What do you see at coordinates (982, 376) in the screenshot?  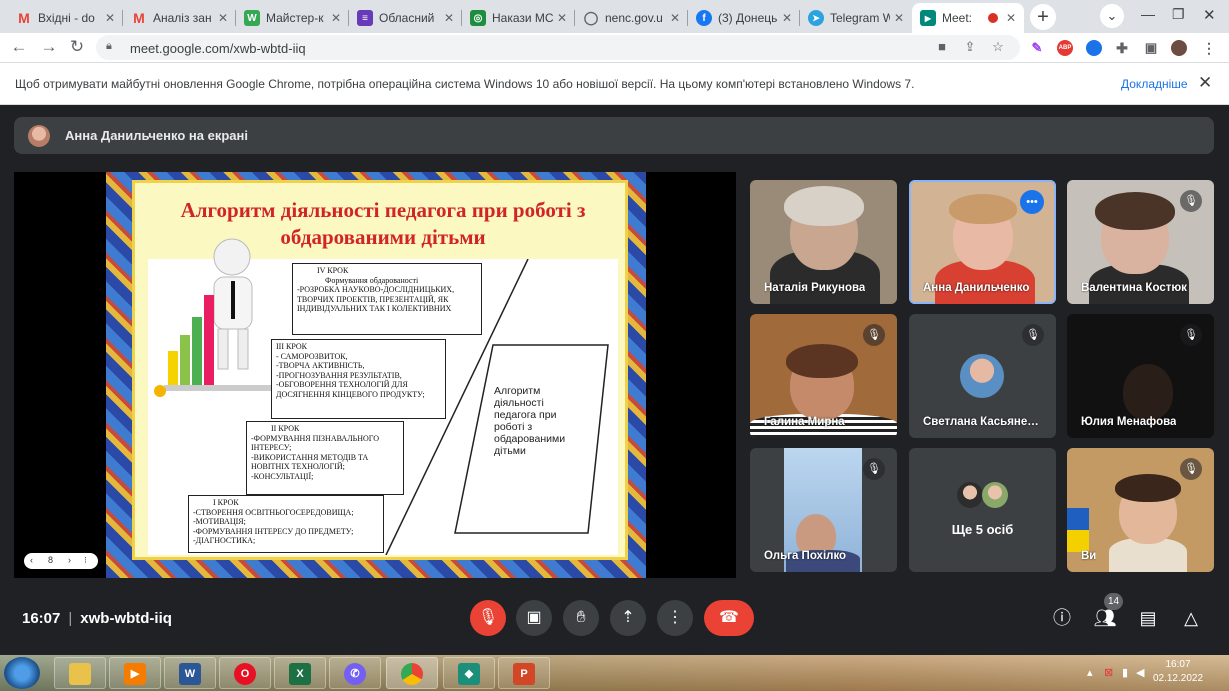 I see `participant-tile: 🎙︎ Светлана Касьяненко` at bounding box center [982, 376].